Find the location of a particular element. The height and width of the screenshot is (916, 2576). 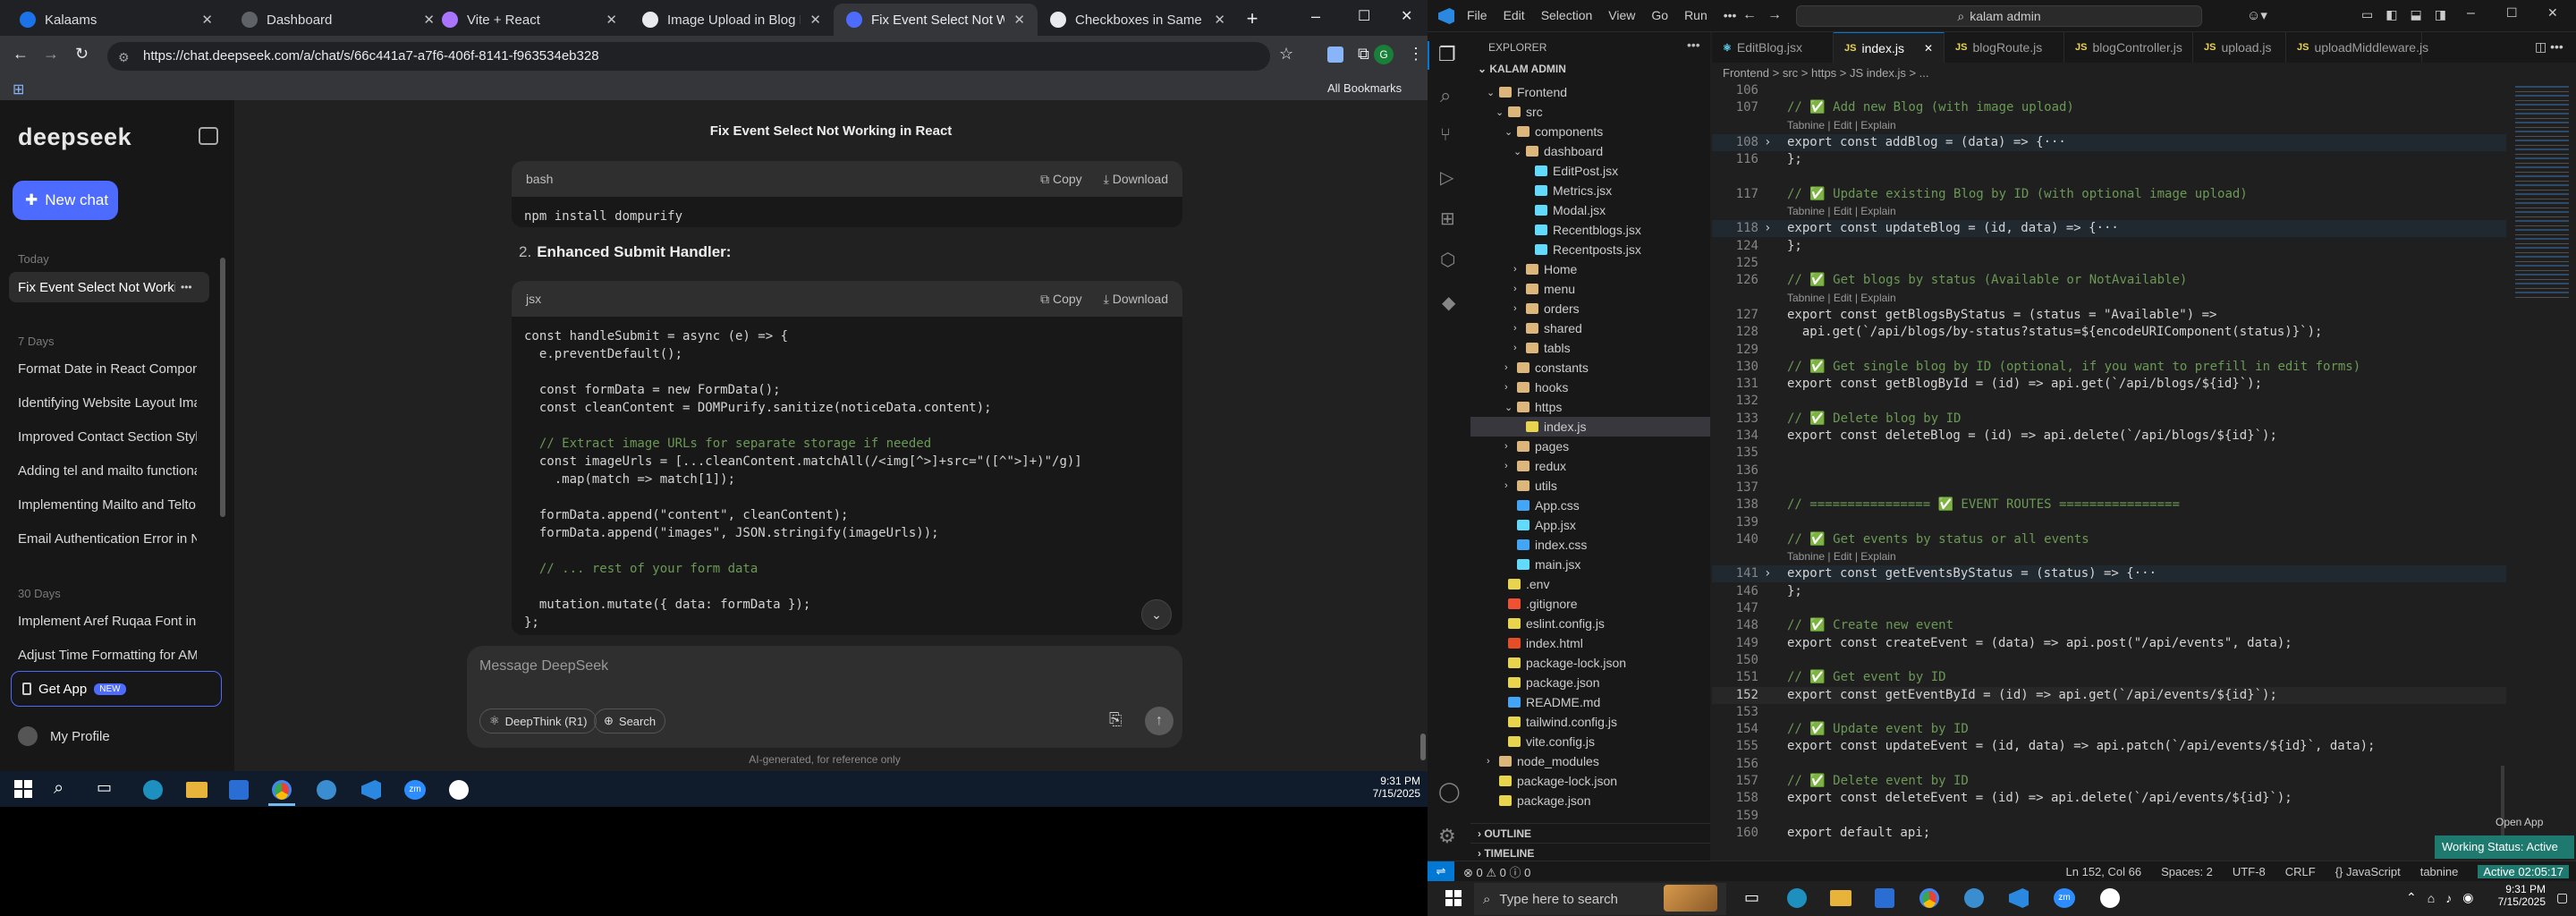

minimap is located at coordinates (2542, 193).